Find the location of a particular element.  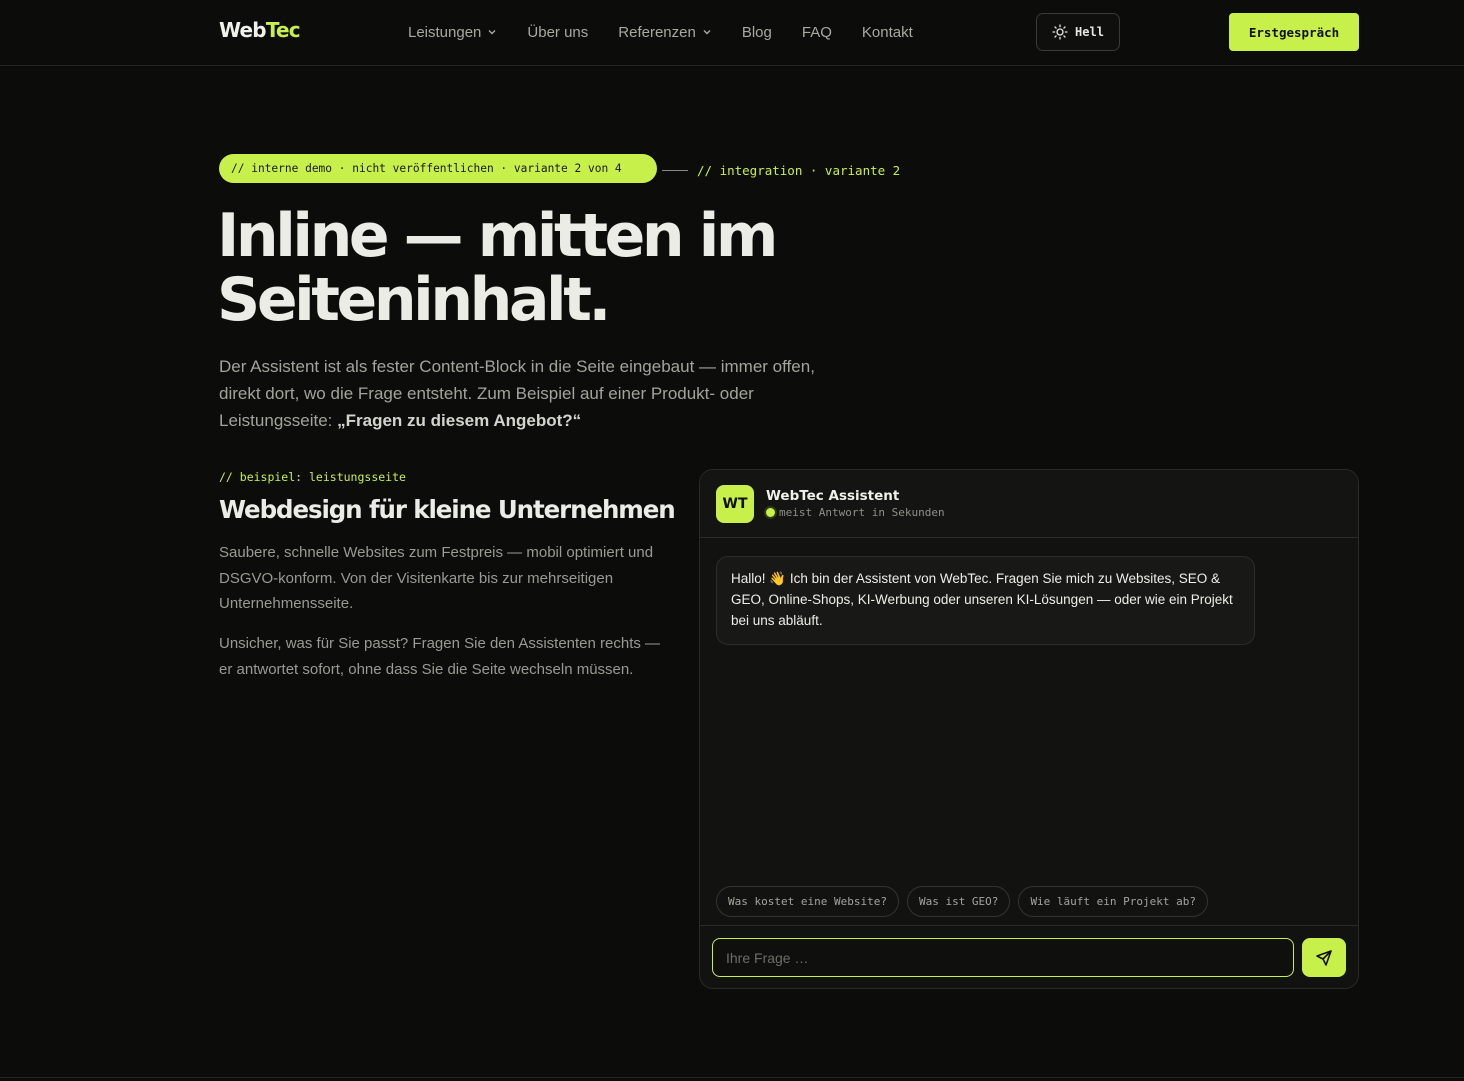

send-button is located at coordinates (1324, 957).